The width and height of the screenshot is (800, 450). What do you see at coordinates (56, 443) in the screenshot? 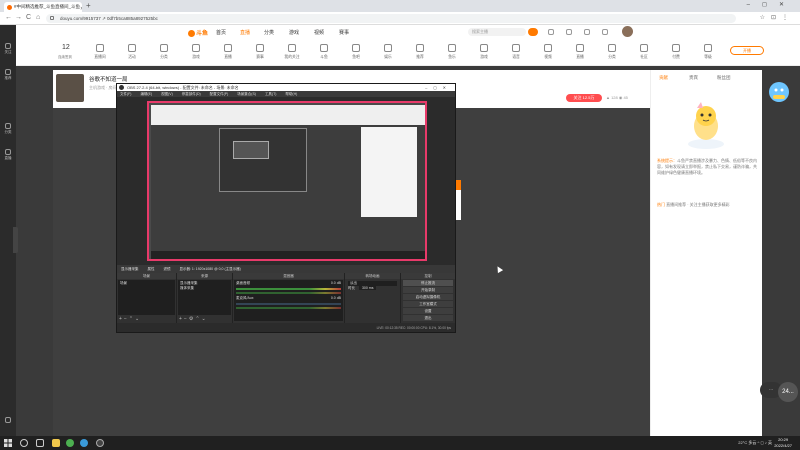
I see `file-explorer-icon` at bounding box center [56, 443].